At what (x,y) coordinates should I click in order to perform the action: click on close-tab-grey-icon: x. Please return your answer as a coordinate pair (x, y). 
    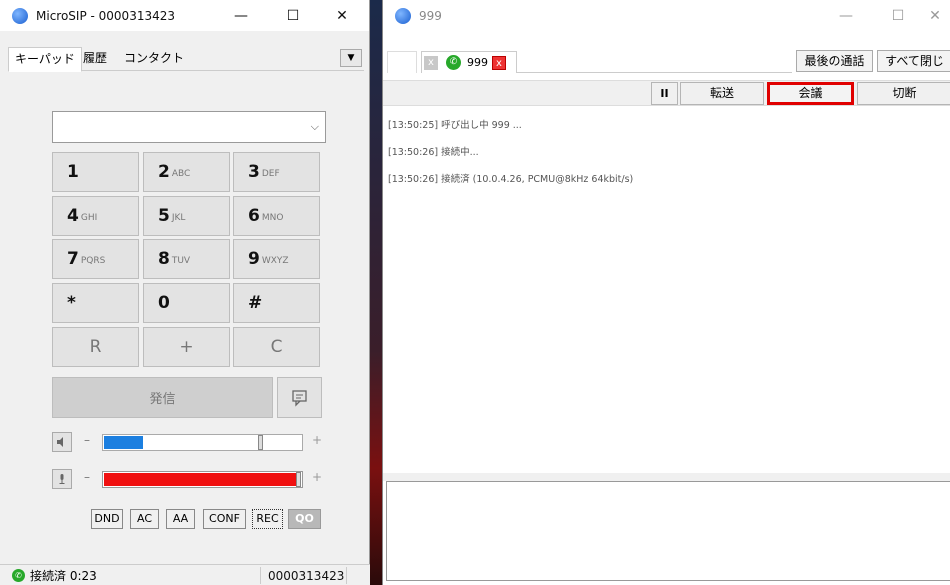
    Looking at the image, I should click on (431, 62).